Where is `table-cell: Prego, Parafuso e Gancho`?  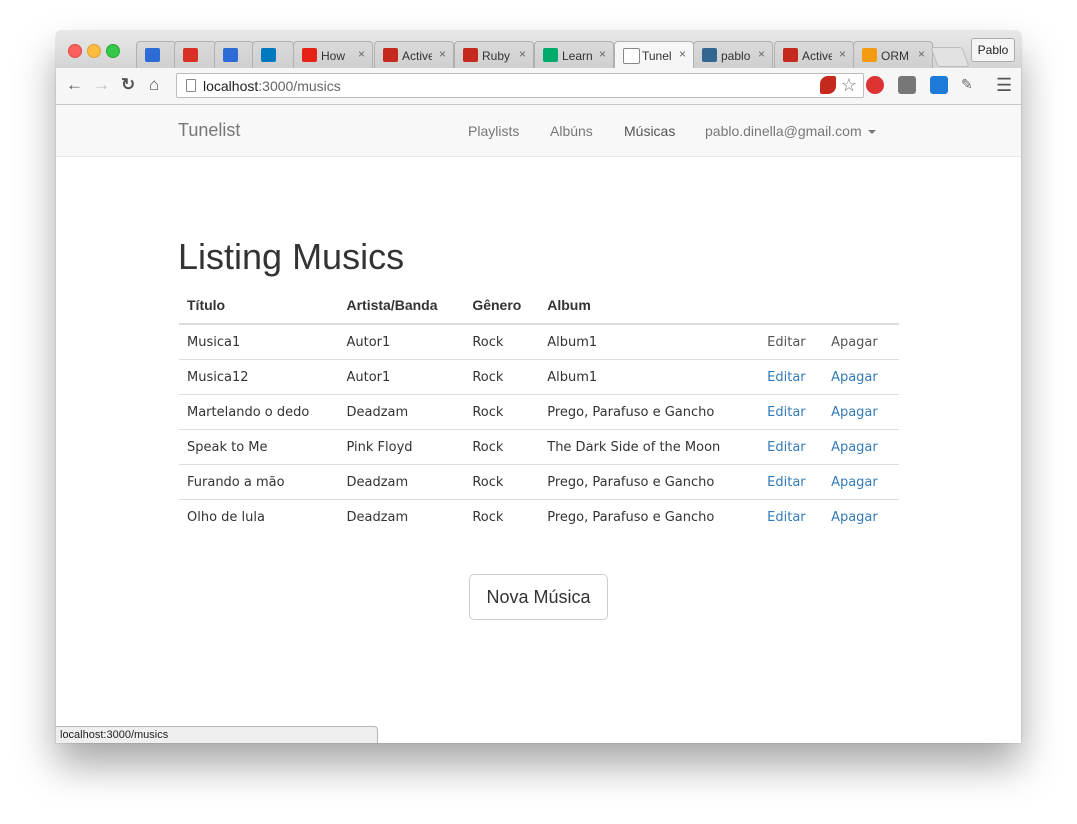
table-cell: Prego, Parafuso e Gancho is located at coordinates (649, 516).